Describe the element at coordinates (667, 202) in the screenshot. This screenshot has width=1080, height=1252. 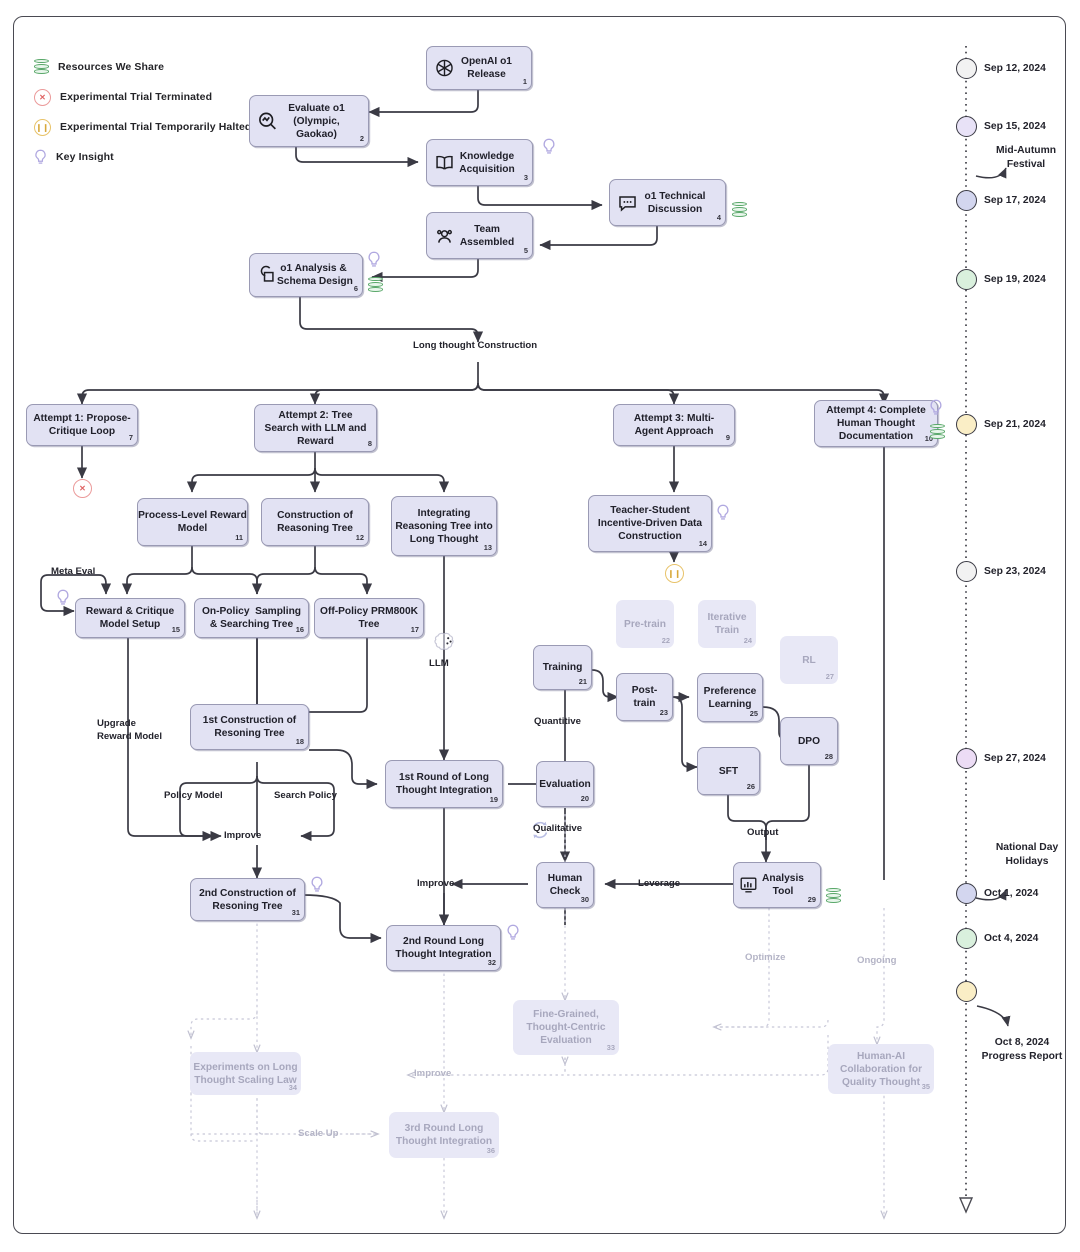
I see `node-o1-technical-discussion: o1 Technical Discussion 4` at that location.